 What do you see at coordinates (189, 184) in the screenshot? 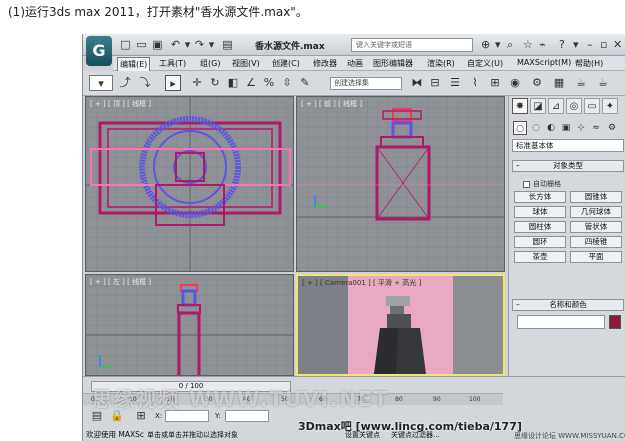
I see `viewport-top: [ + ] [ 顶 ] [ 线框 ]` at bounding box center [189, 184].